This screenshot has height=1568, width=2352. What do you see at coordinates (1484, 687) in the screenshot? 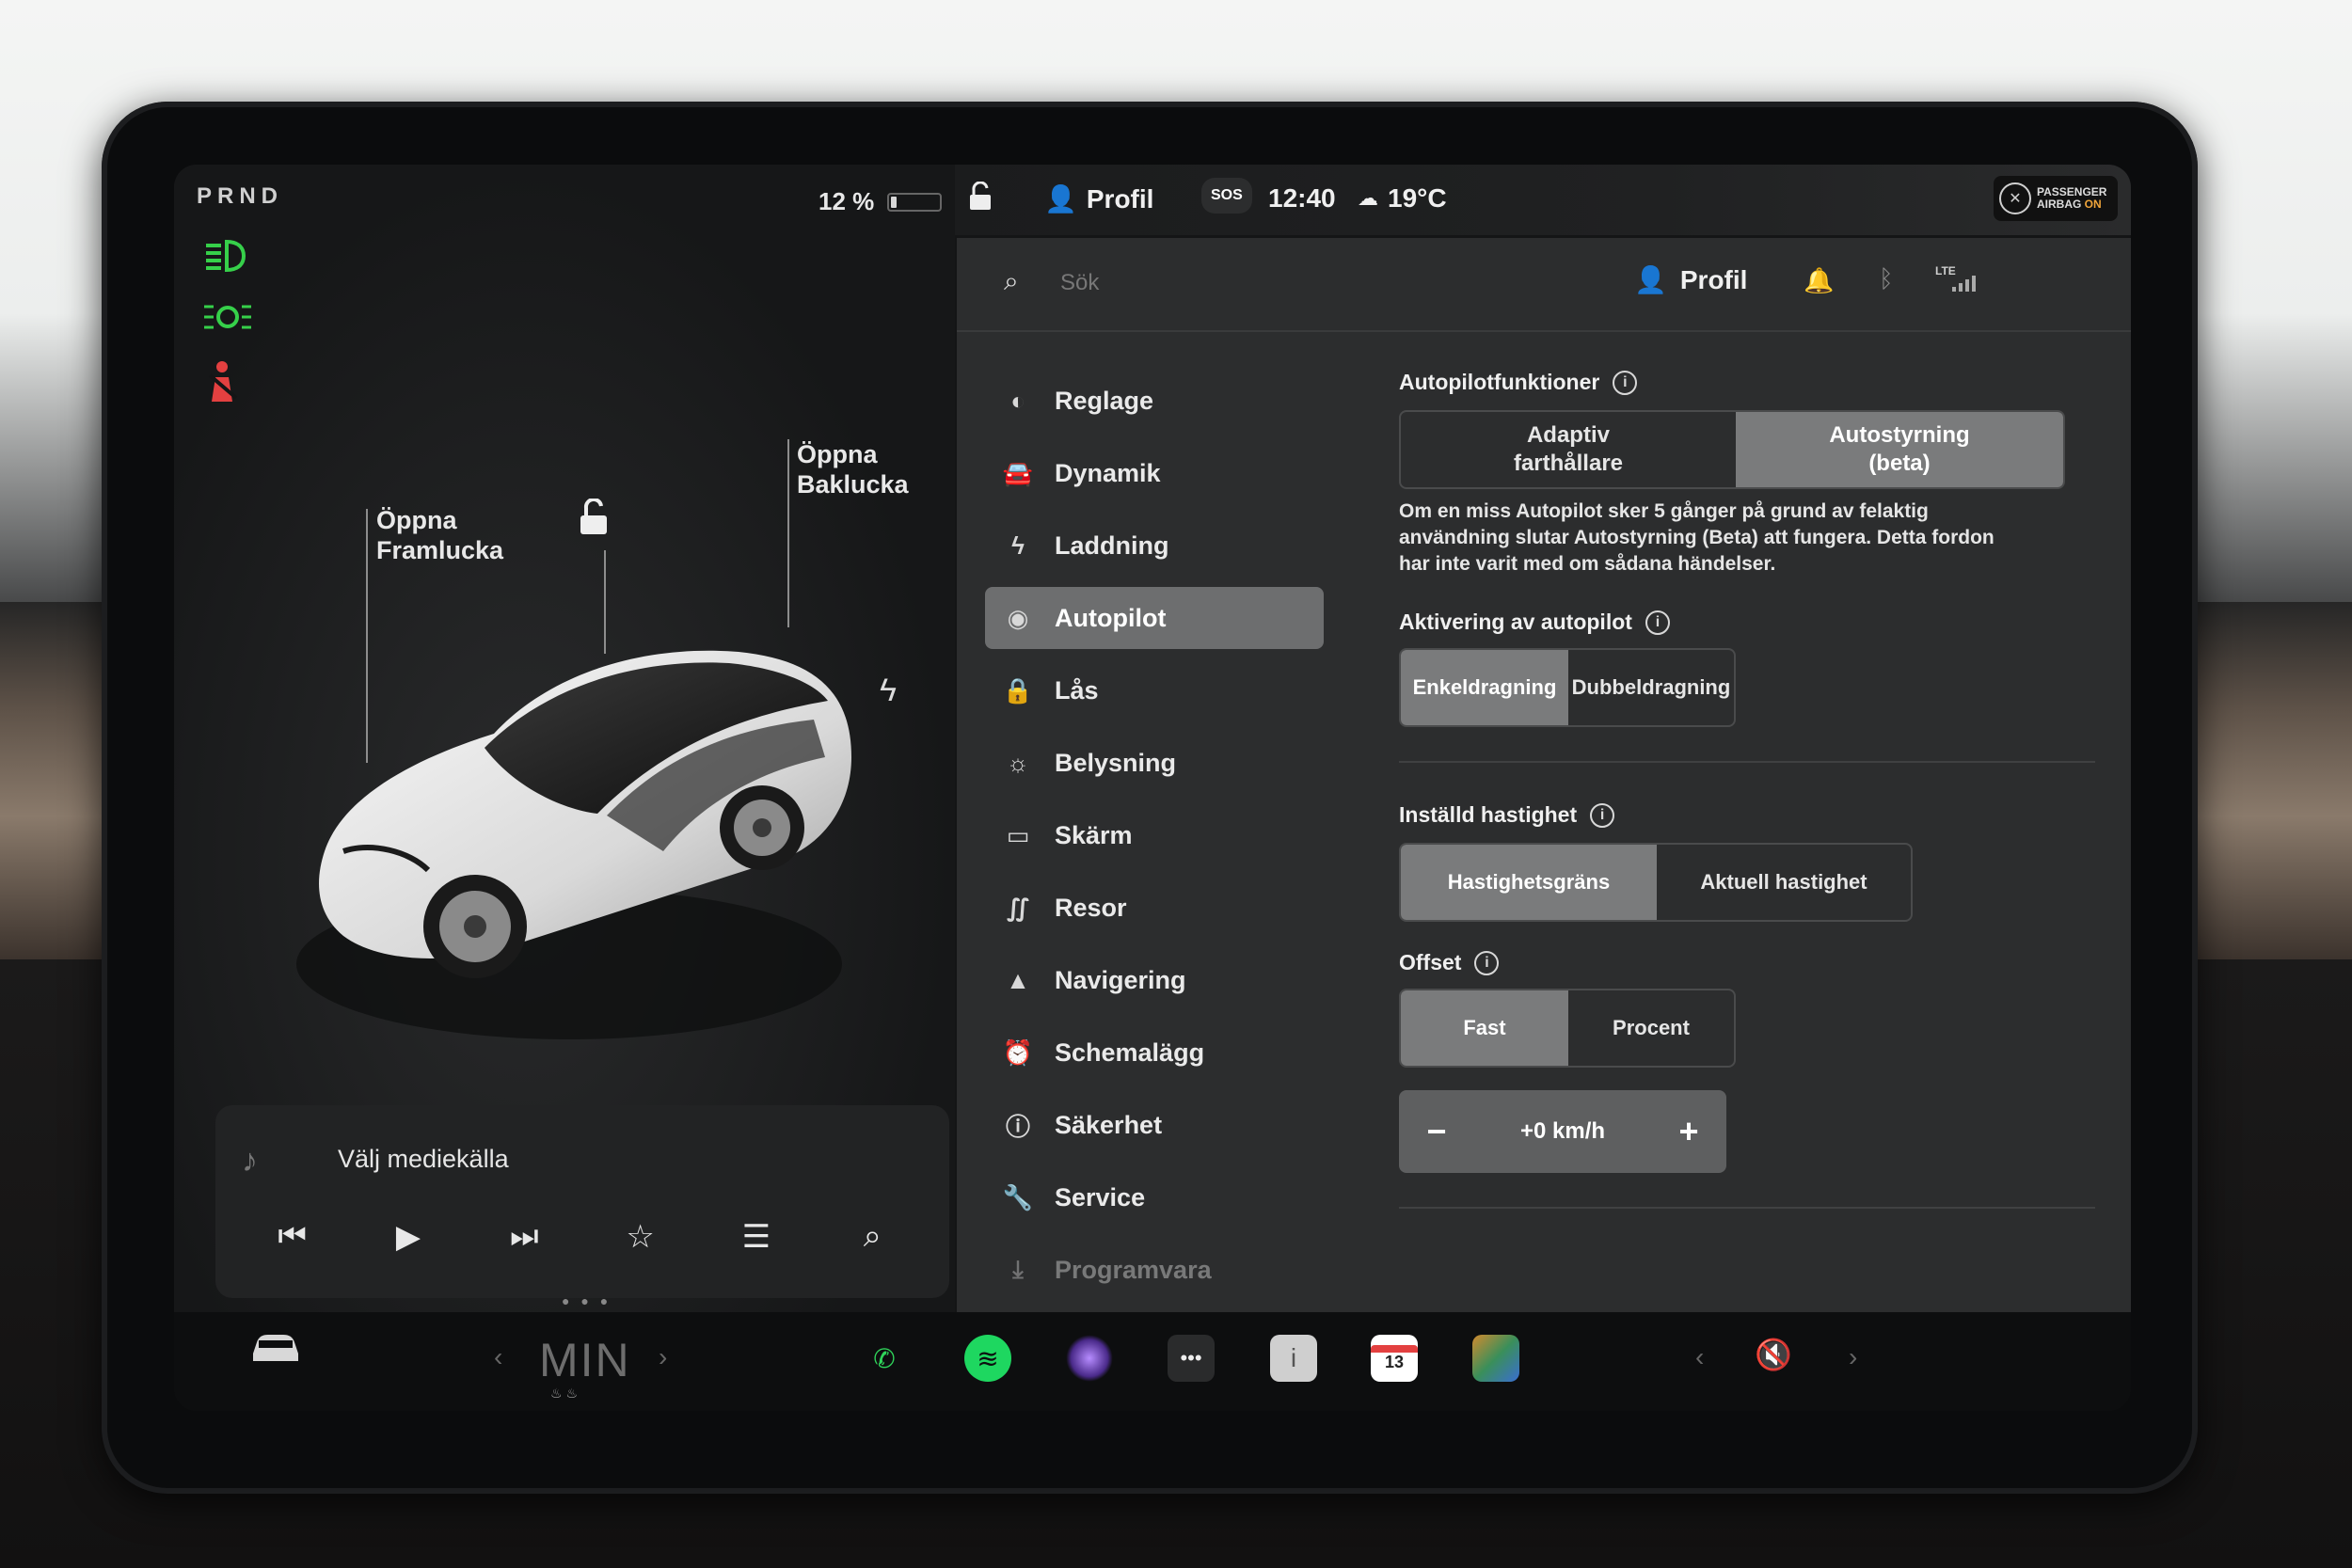
I see `option-single-pull: Enkeldragning` at bounding box center [1484, 687].